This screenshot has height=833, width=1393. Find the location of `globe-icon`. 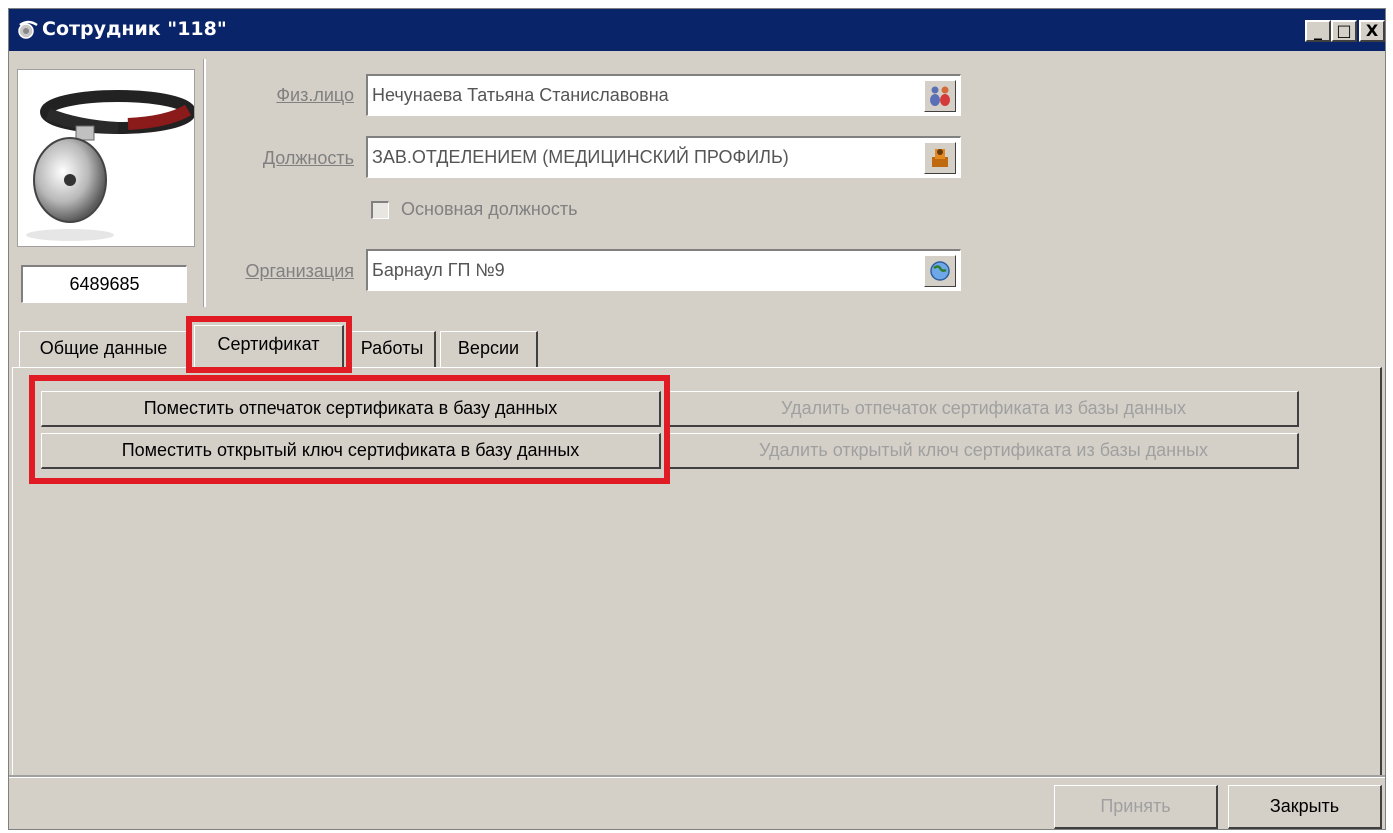

globe-icon is located at coordinates (940, 271).